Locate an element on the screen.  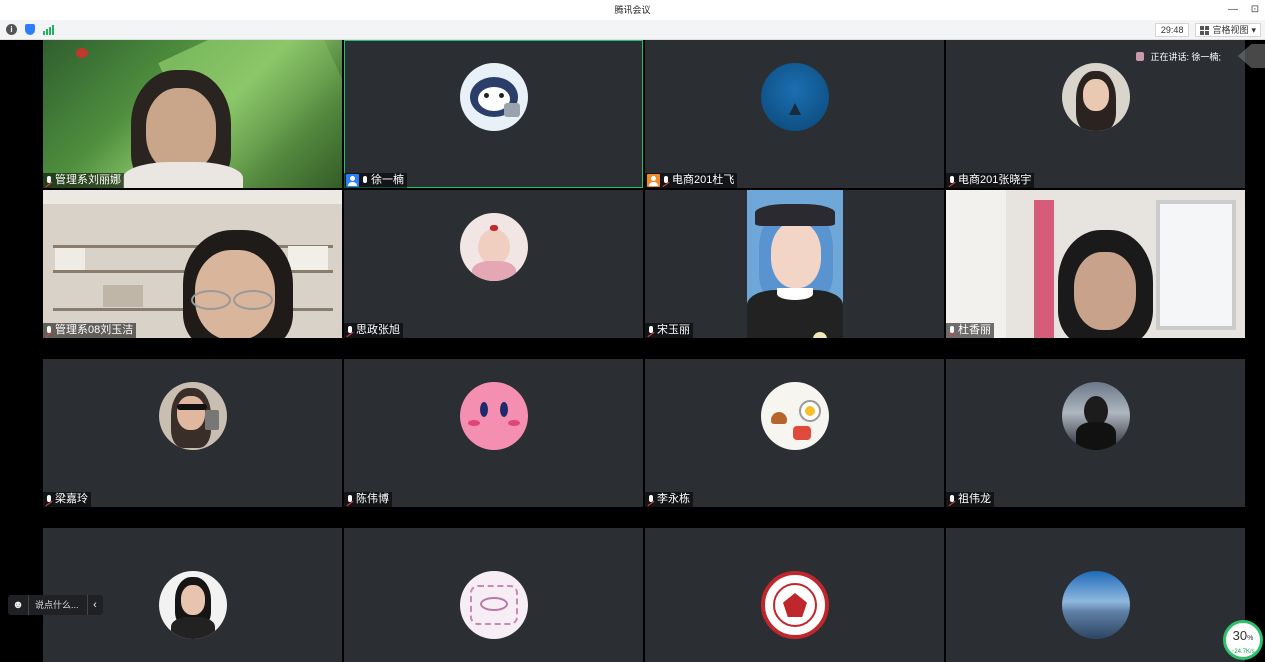
participant-name-bar: 管理系08刘玉洁 is located at coordinates (90, 330).